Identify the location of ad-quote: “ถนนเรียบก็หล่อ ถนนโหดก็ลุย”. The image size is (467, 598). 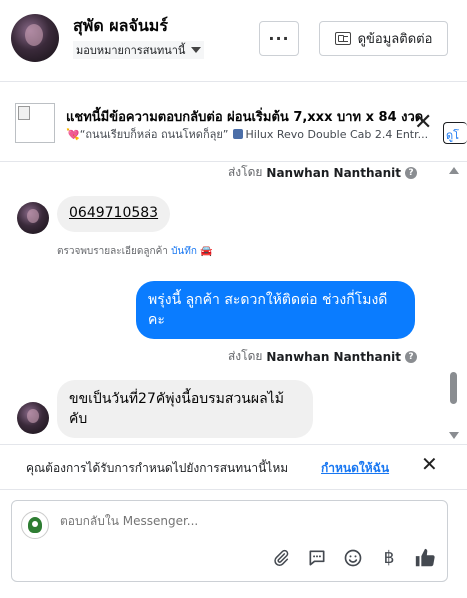
(154, 134).